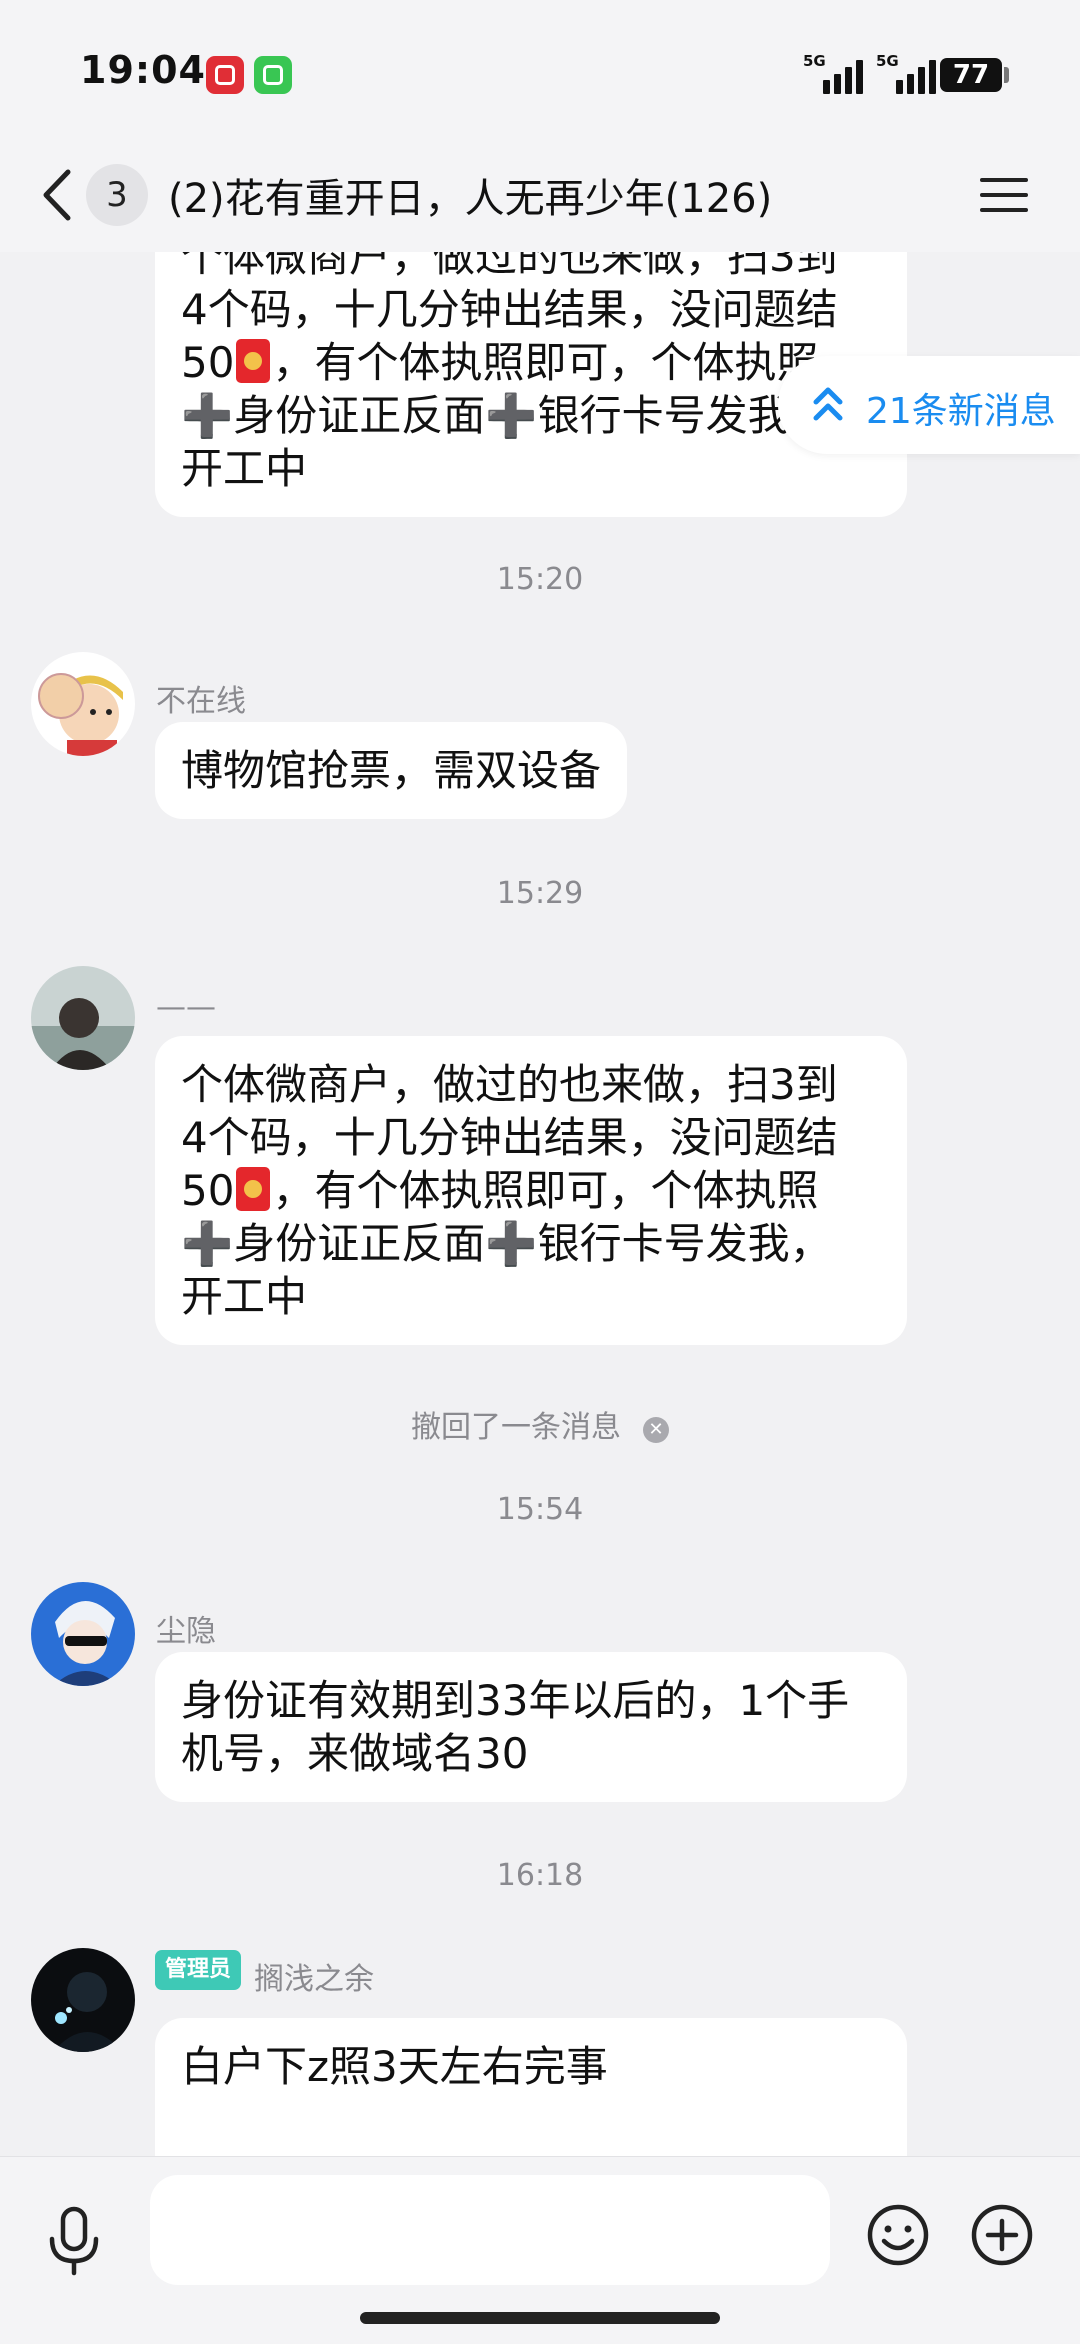 Image resolution: width=1080 pixels, height=2344 pixels. What do you see at coordinates (540, 2318) in the screenshot?
I see `home-indicator` at bounding box center [540, 2318].